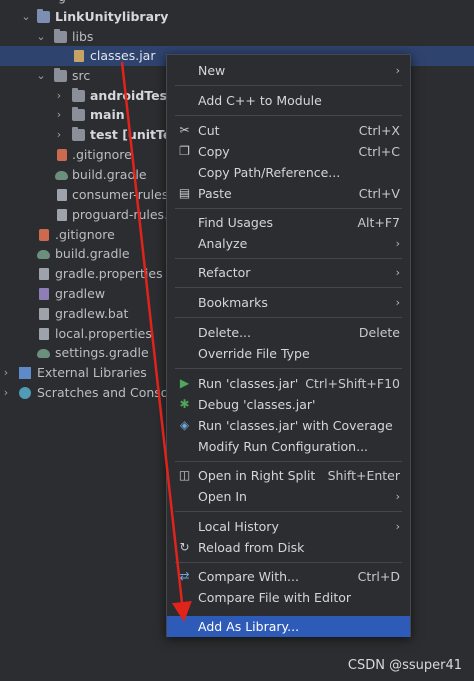 Image resolution: width=474 pixels, height=681 pixels. I want to click on menu-item-label: Copy, so click(214, 151).